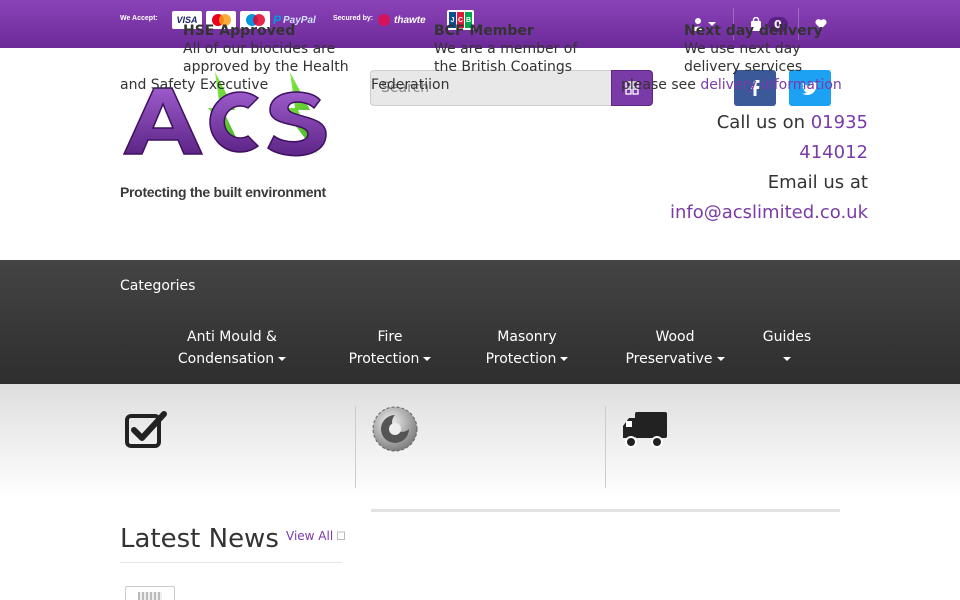 This screenshot has height=600, width=960. What do you see at coordinates (658, 85) in the screenshot?
I see `feature-text: please see` at bounding box center [658, 85].